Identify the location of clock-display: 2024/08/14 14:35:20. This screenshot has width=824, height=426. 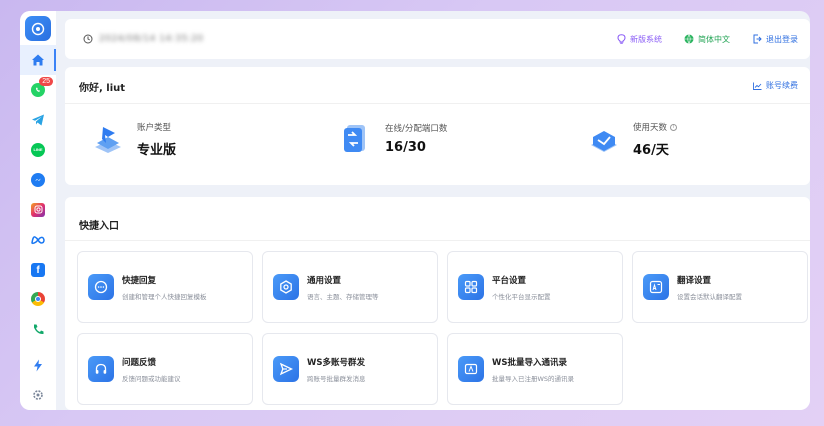
(143, 39).